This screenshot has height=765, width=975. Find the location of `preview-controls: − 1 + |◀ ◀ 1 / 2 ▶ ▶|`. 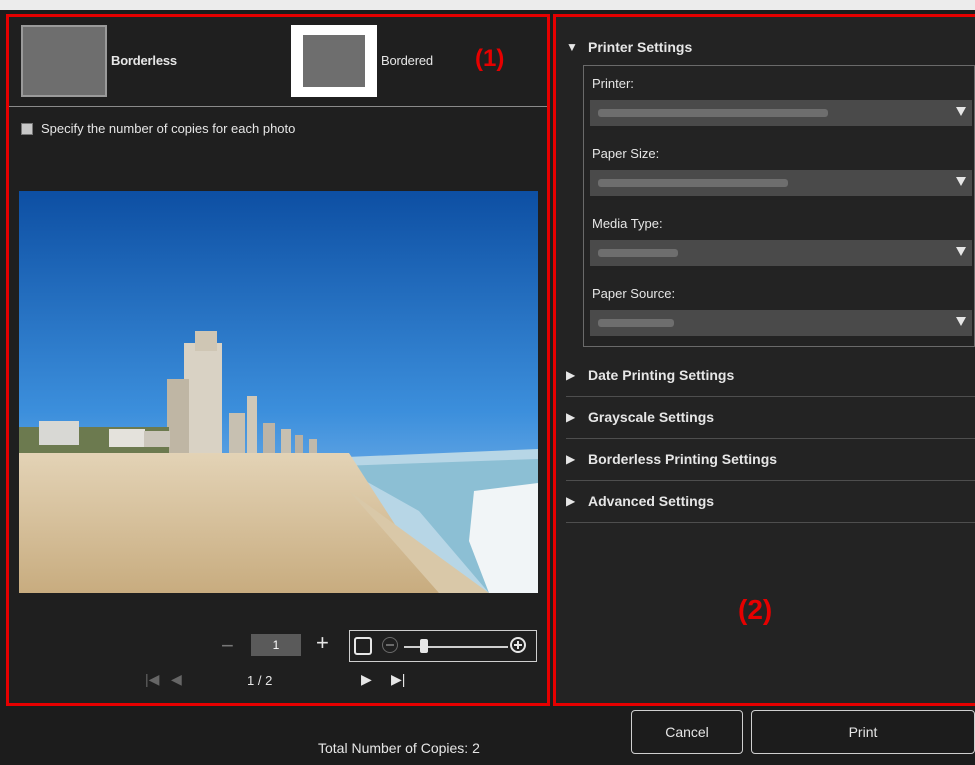

preview-controls: − 1 + |◀ ◀ 1 / 2 ▶ ▶| is located at coordinates (278, 662).